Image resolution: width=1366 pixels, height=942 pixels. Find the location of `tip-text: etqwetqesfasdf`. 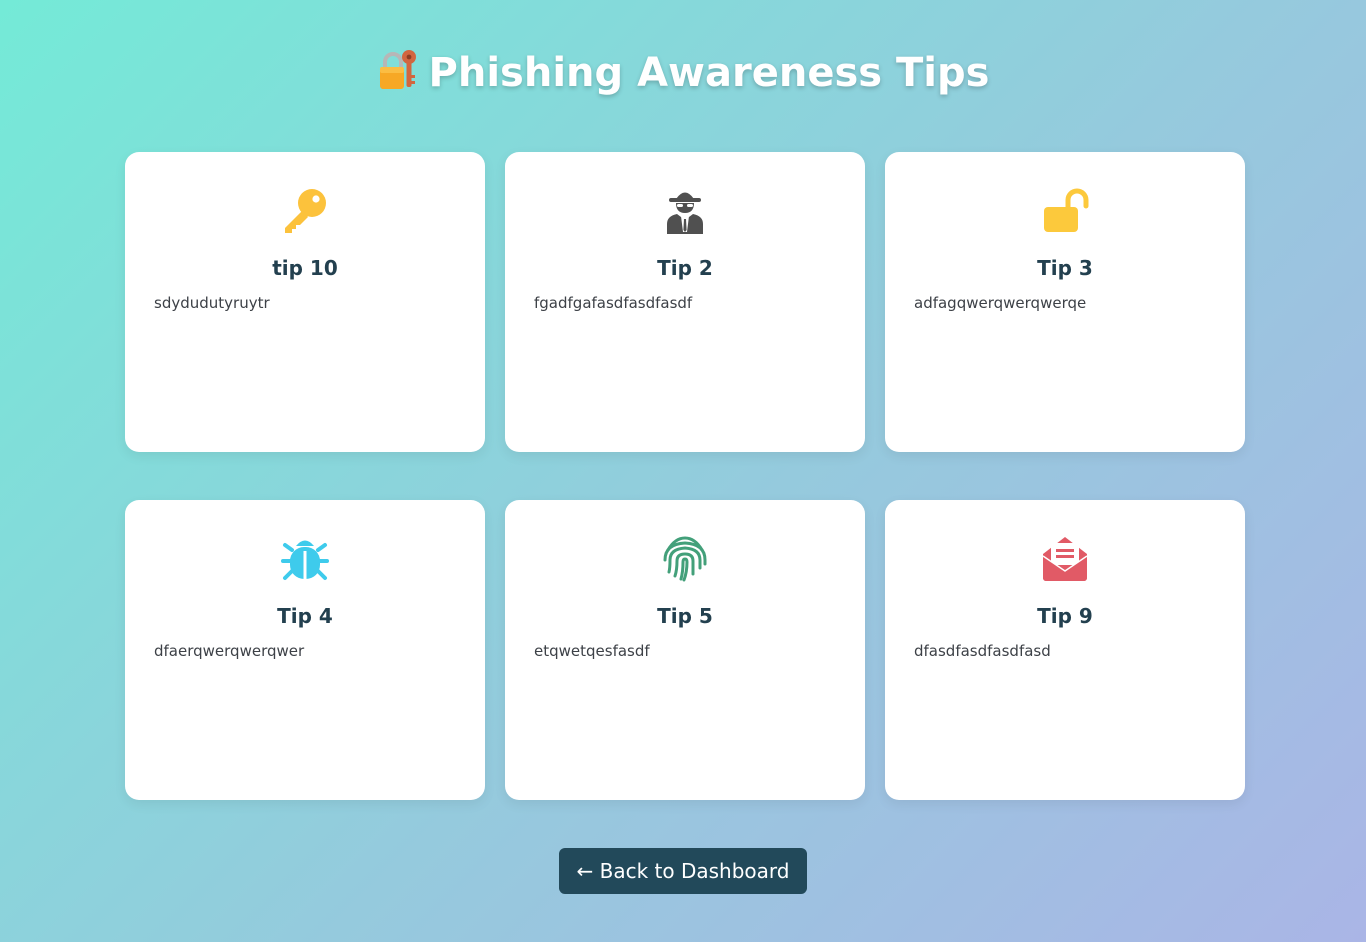

tip-text: etqwetqesfasdf is located at coordinates (592, 651).